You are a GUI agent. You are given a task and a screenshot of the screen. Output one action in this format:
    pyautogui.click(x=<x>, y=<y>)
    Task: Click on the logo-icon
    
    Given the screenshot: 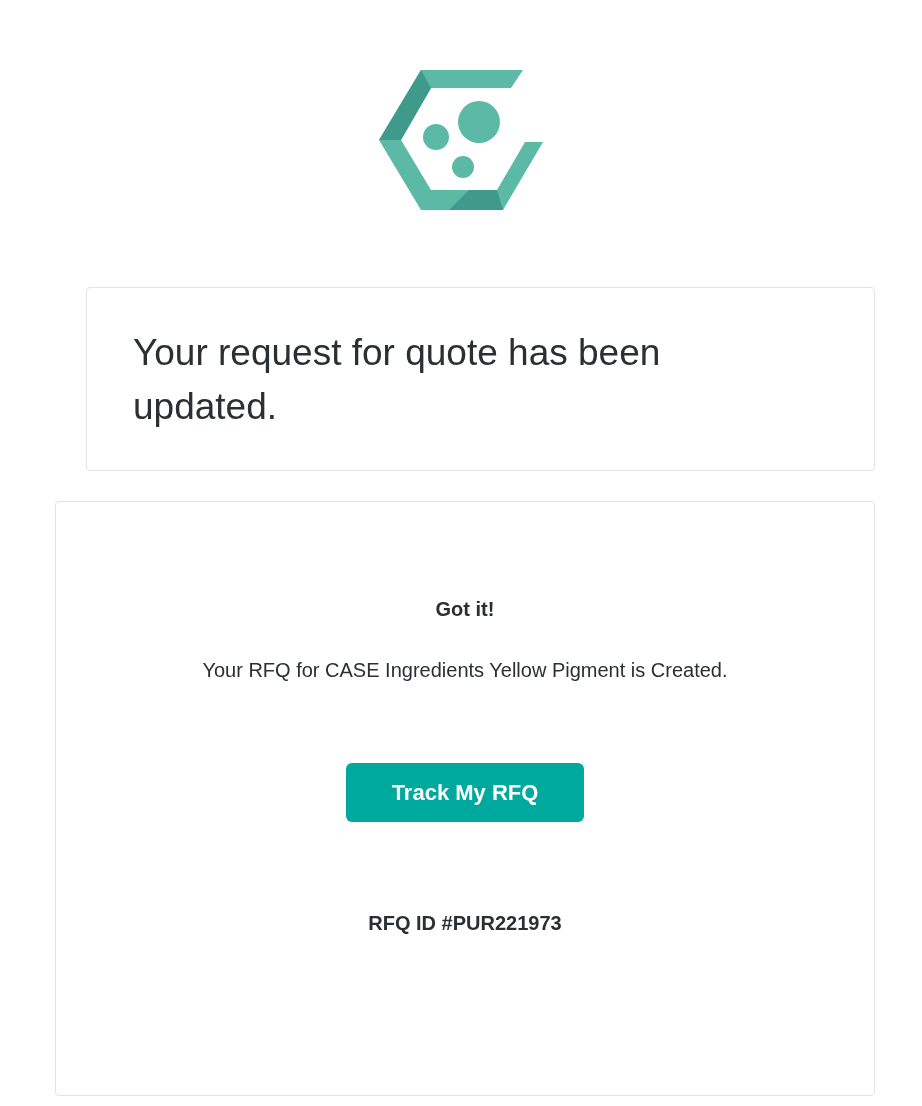 What is the action you would take?
    pyautogui.click(x=461, y=140)
    